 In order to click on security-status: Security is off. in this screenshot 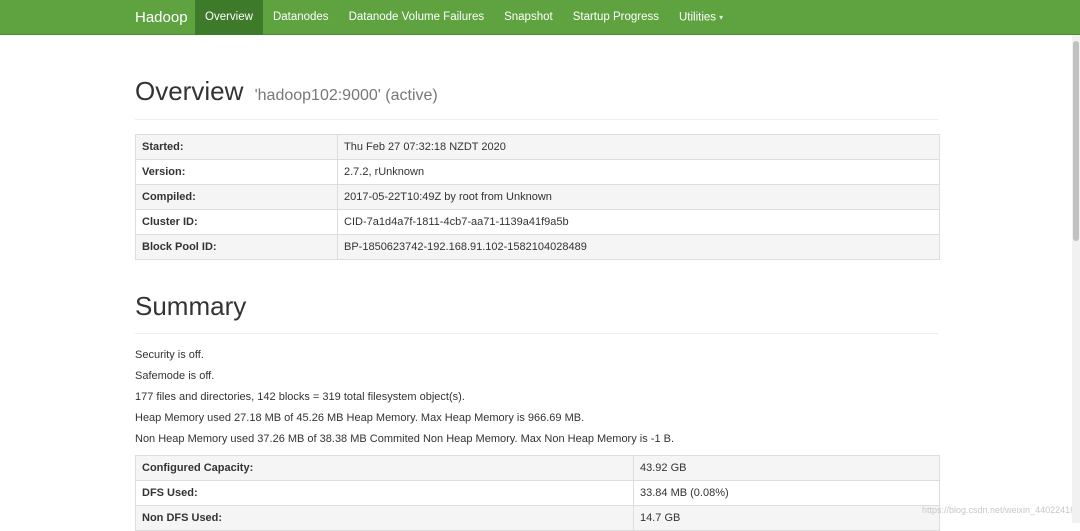, I will do `click(169, 355)`.